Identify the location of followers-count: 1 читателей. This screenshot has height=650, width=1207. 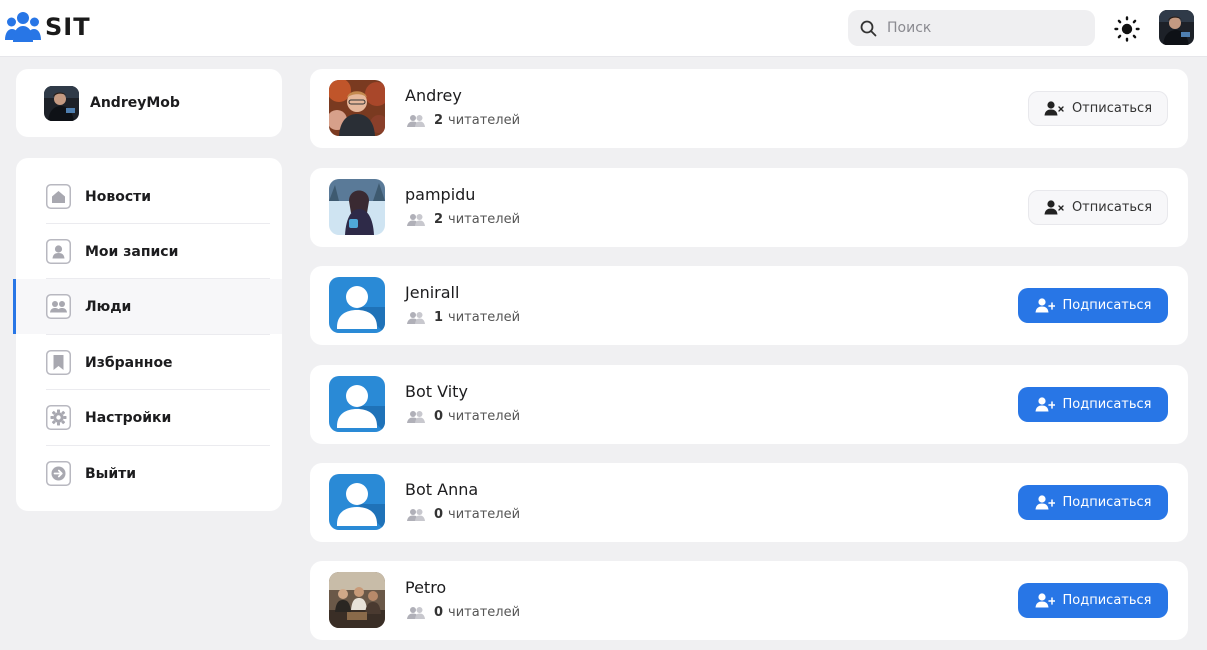
(463, 317).